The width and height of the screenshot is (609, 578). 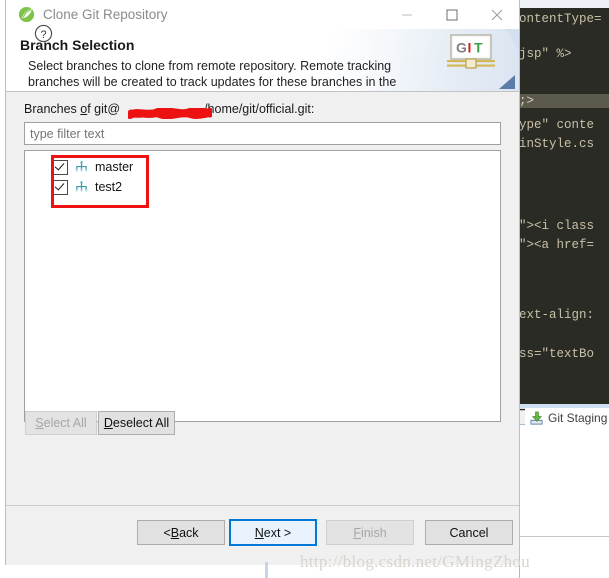 What do you see at coordinates (545, 54) in the screenshot?
I see `code-line: jsp" %>` at bounding box center [545, 54].